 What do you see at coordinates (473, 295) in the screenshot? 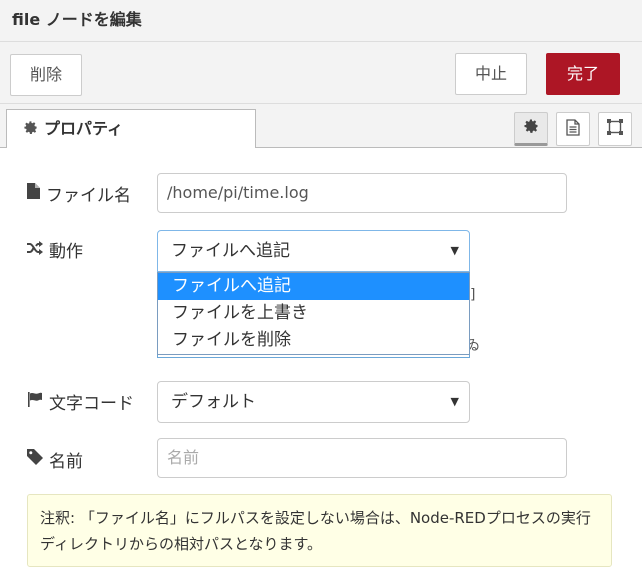
I see `hidden-fragment-bracket: ]` at bounding box center [473, 295].